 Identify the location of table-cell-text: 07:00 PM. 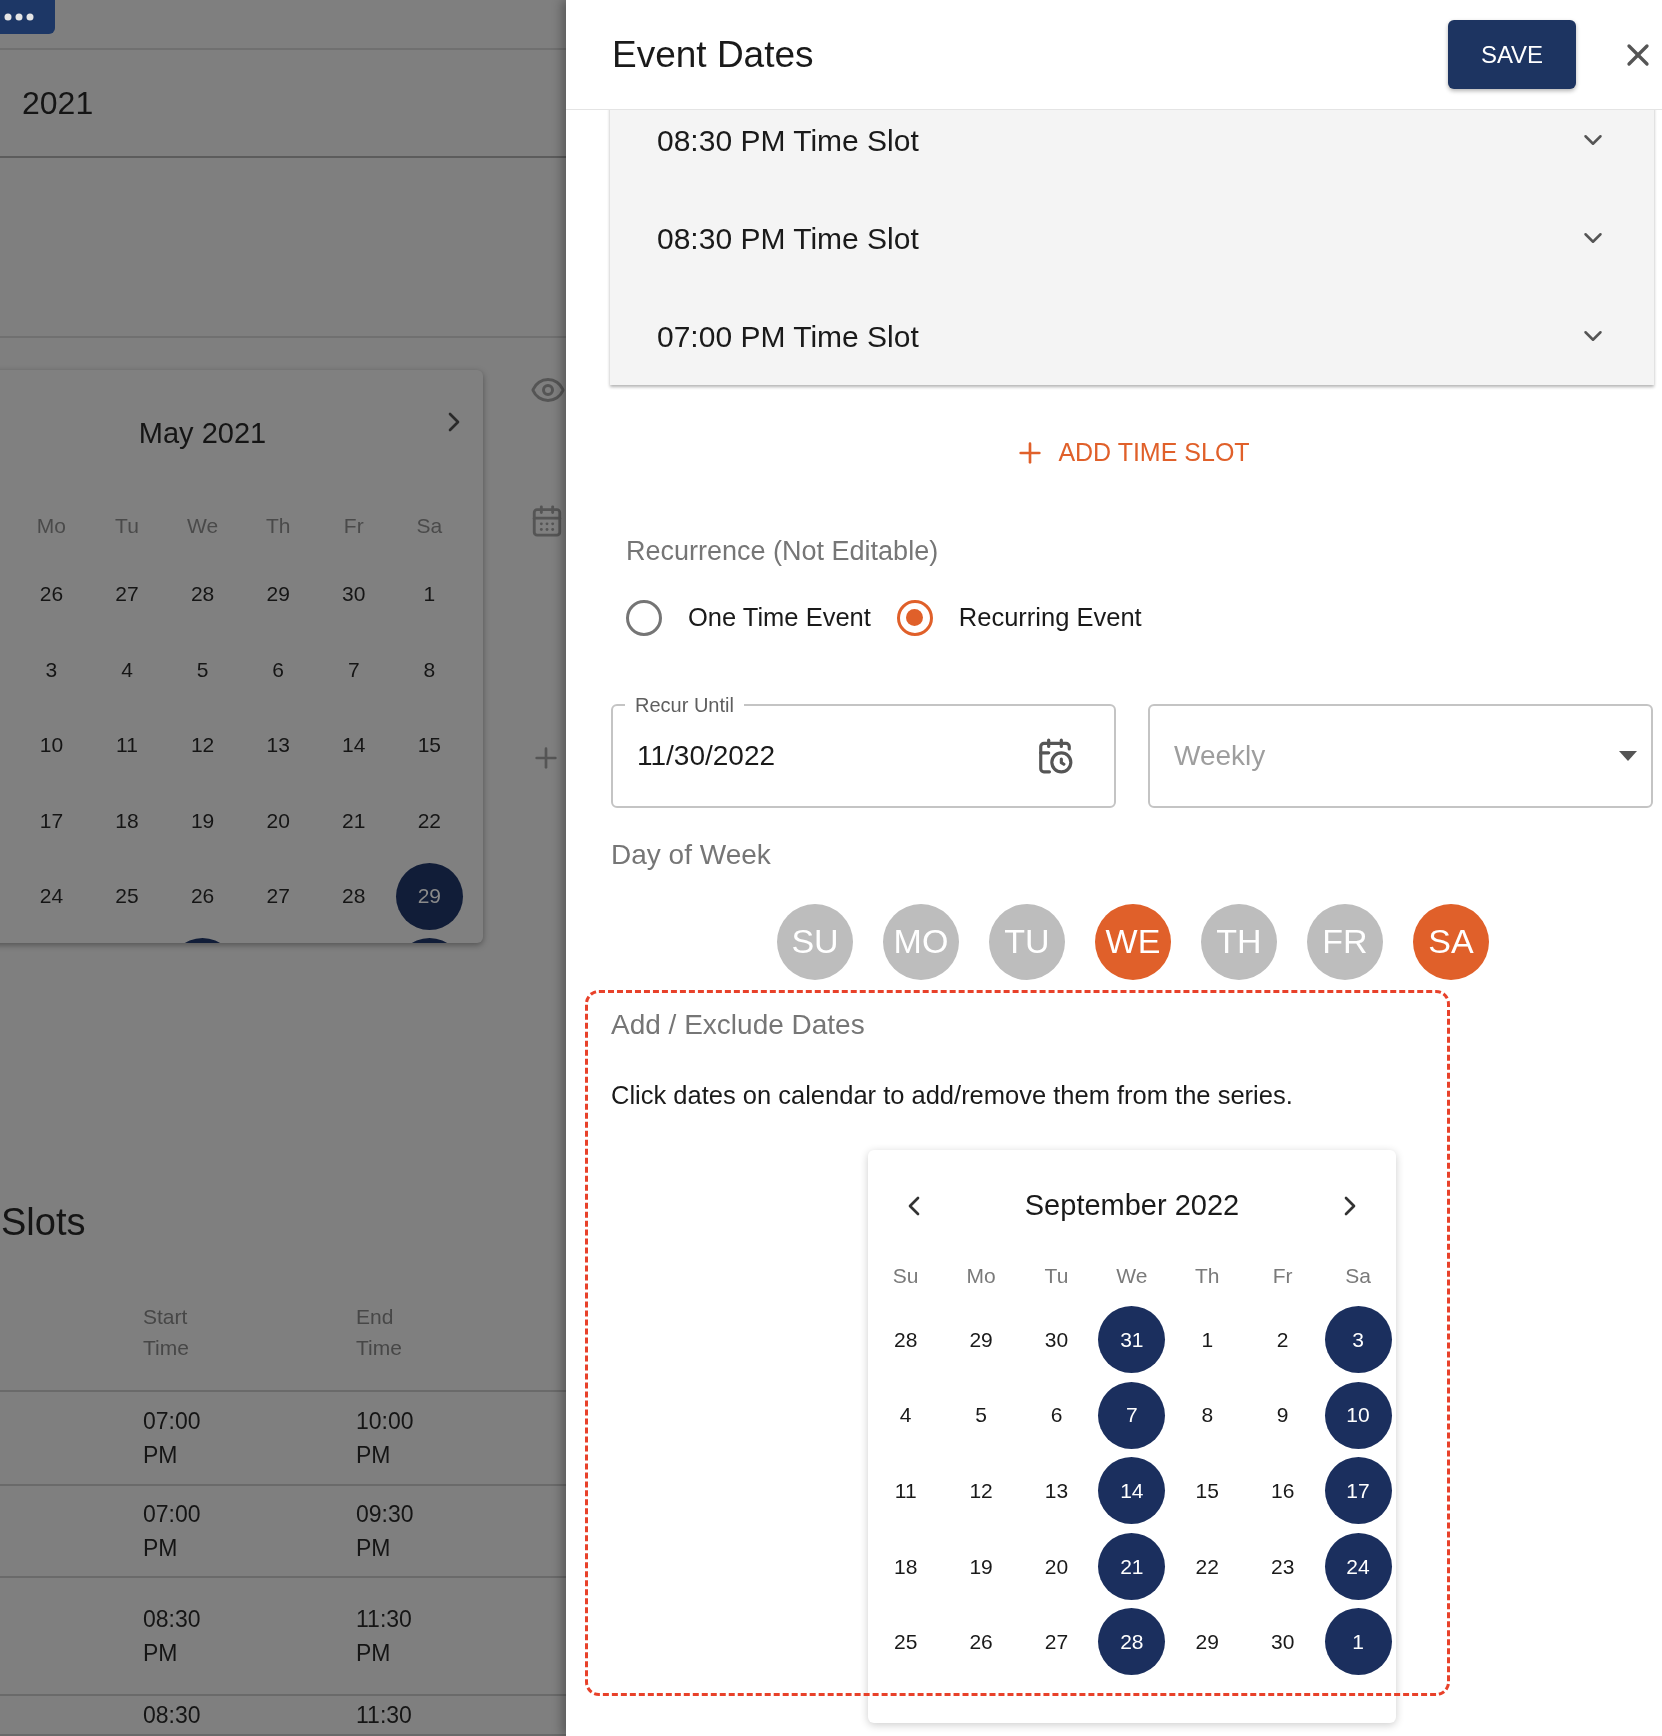
(172, 1438).